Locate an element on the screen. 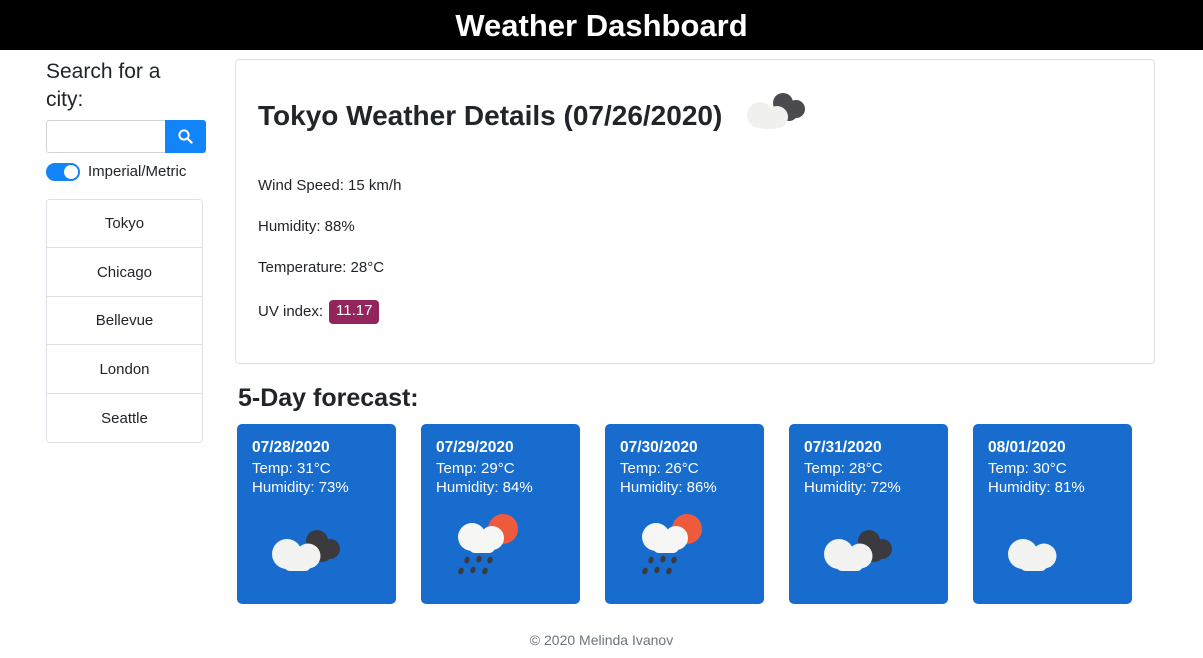  search-icon is located at coordinates (185, 136).